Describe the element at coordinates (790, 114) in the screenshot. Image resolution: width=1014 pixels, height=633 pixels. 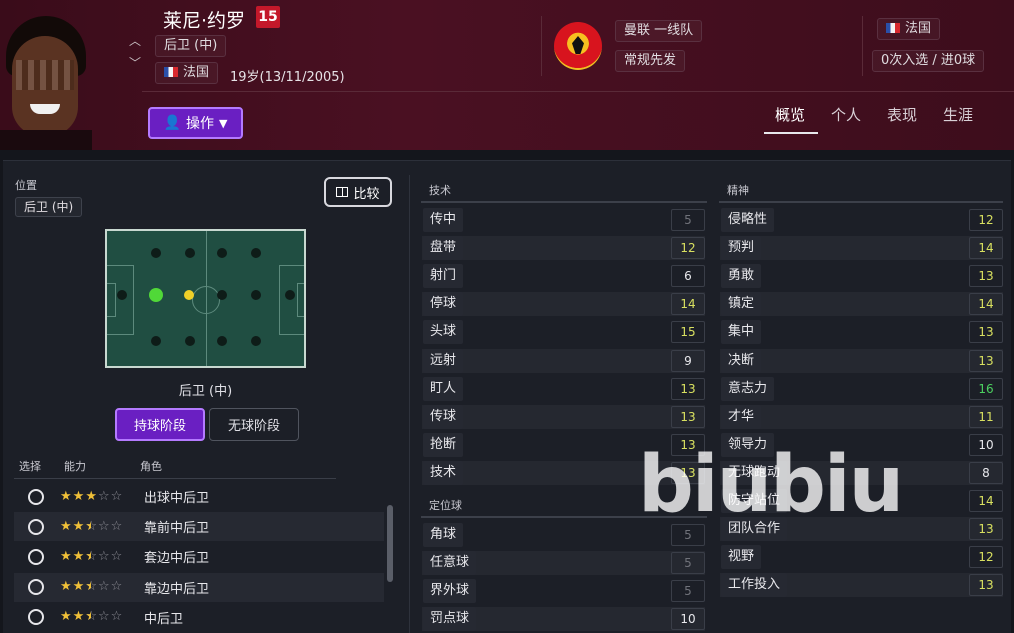
I see `tab-overview: 概览` at that location.